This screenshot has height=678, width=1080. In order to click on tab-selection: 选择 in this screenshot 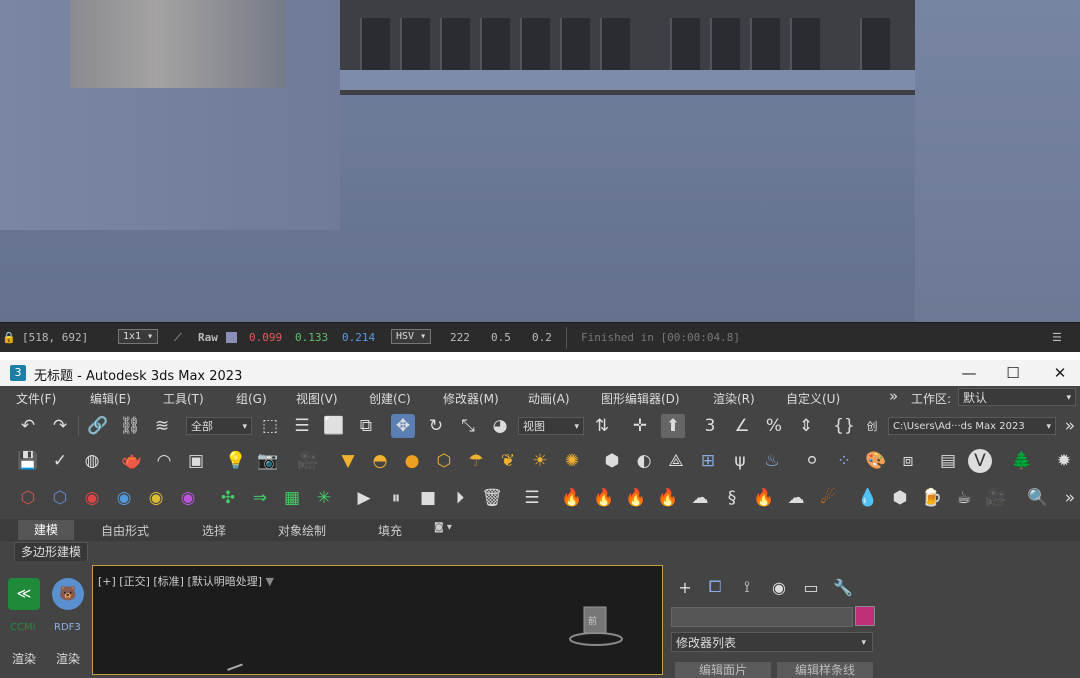, I will do `click(214, 530)`.